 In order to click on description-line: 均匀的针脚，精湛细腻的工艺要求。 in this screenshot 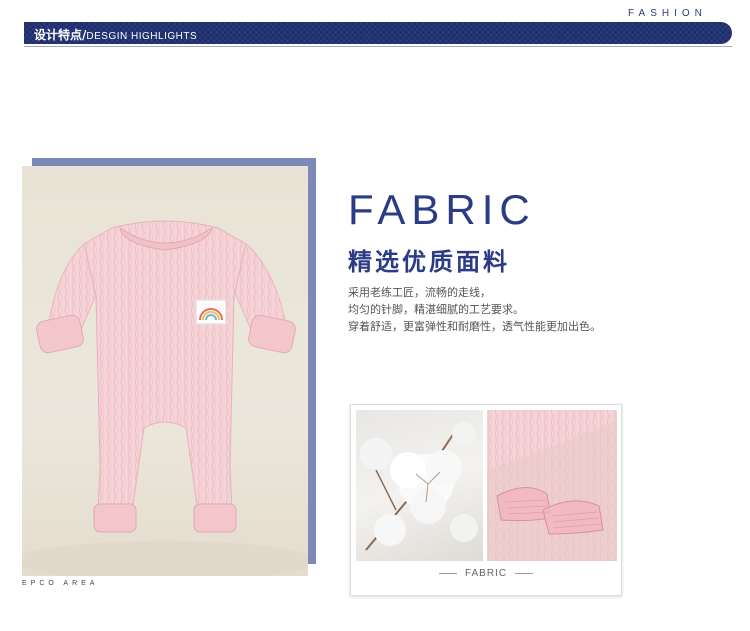, I will do `click(436, 309)`.